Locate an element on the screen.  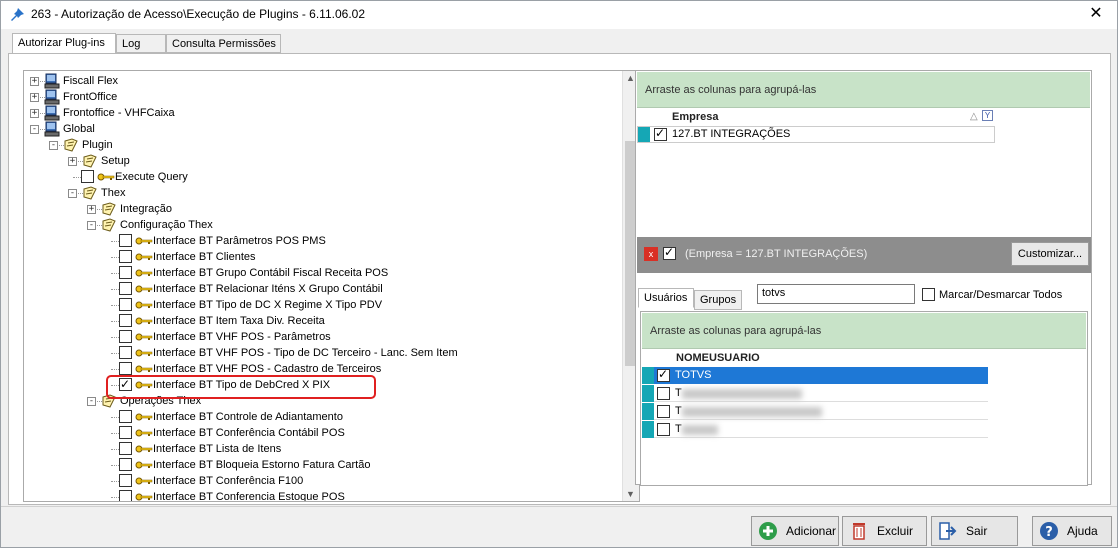
tree-node-label: FrontOffice is located at coordinates (90, 97).